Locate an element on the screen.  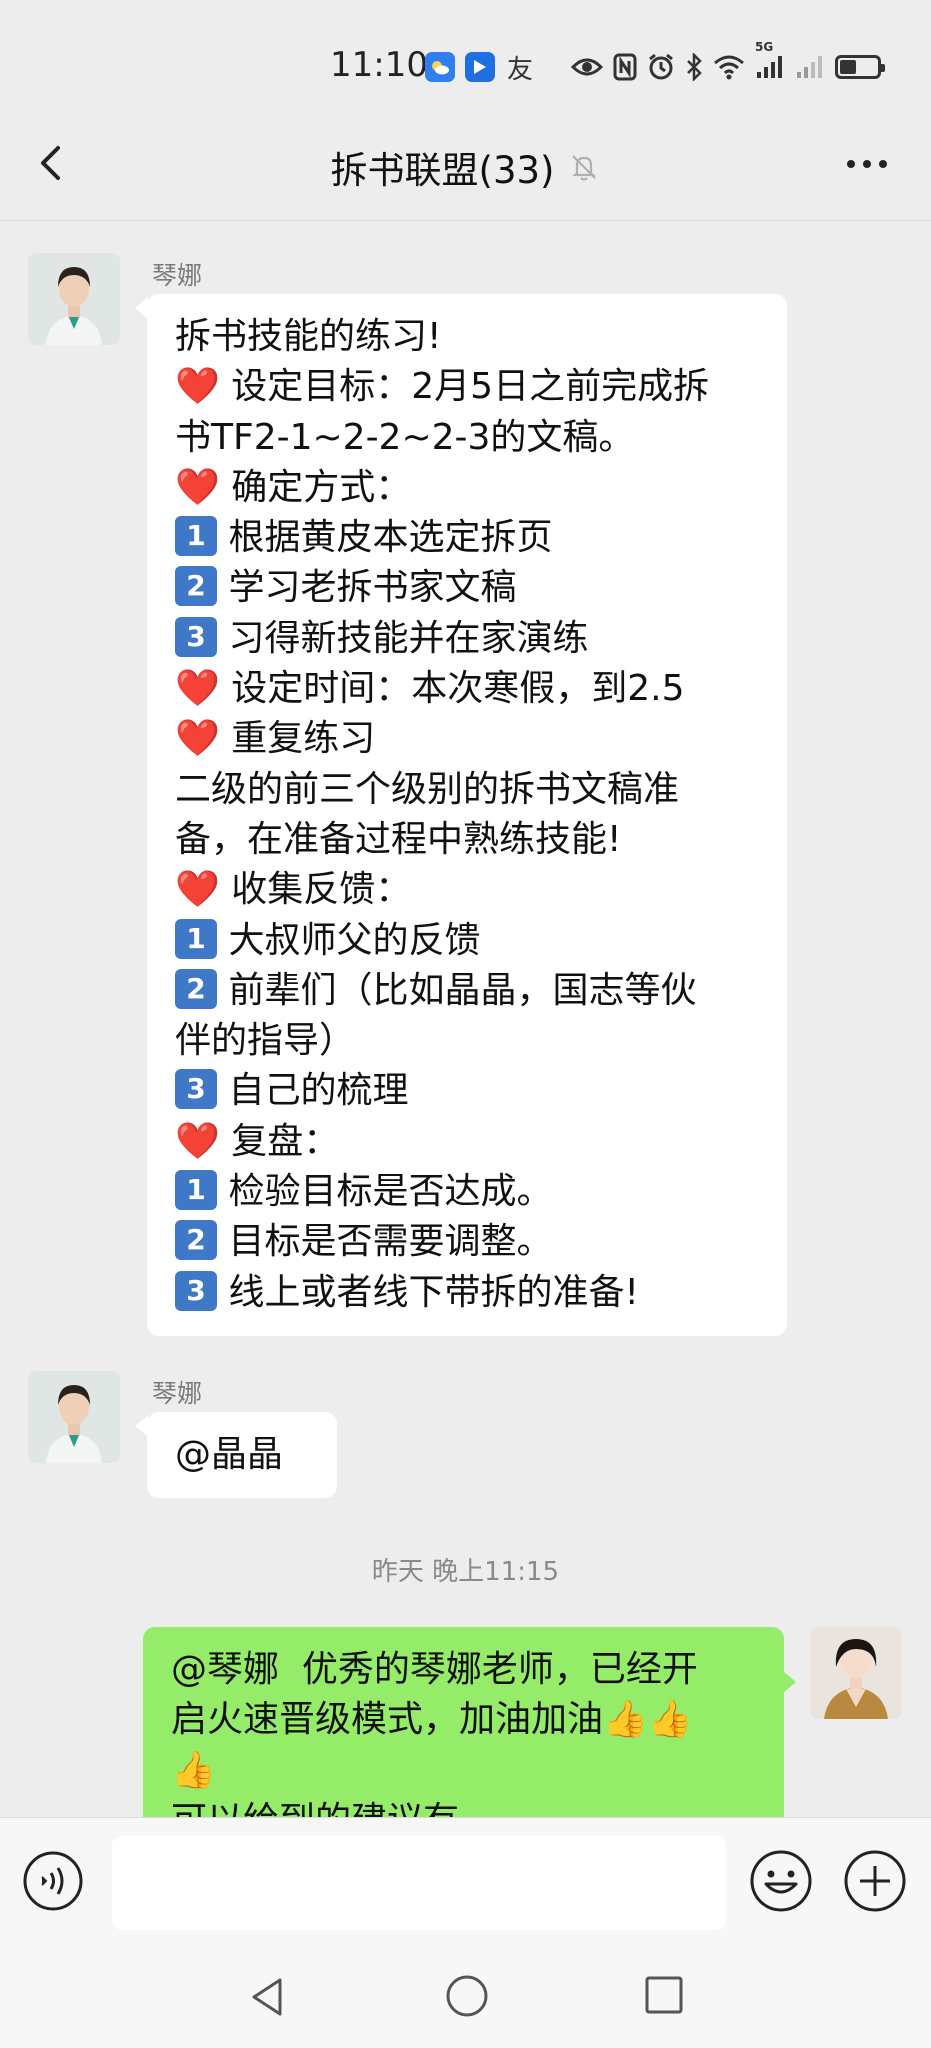
keycap-number-icon: 3 is located at coordinates (196, 1089).